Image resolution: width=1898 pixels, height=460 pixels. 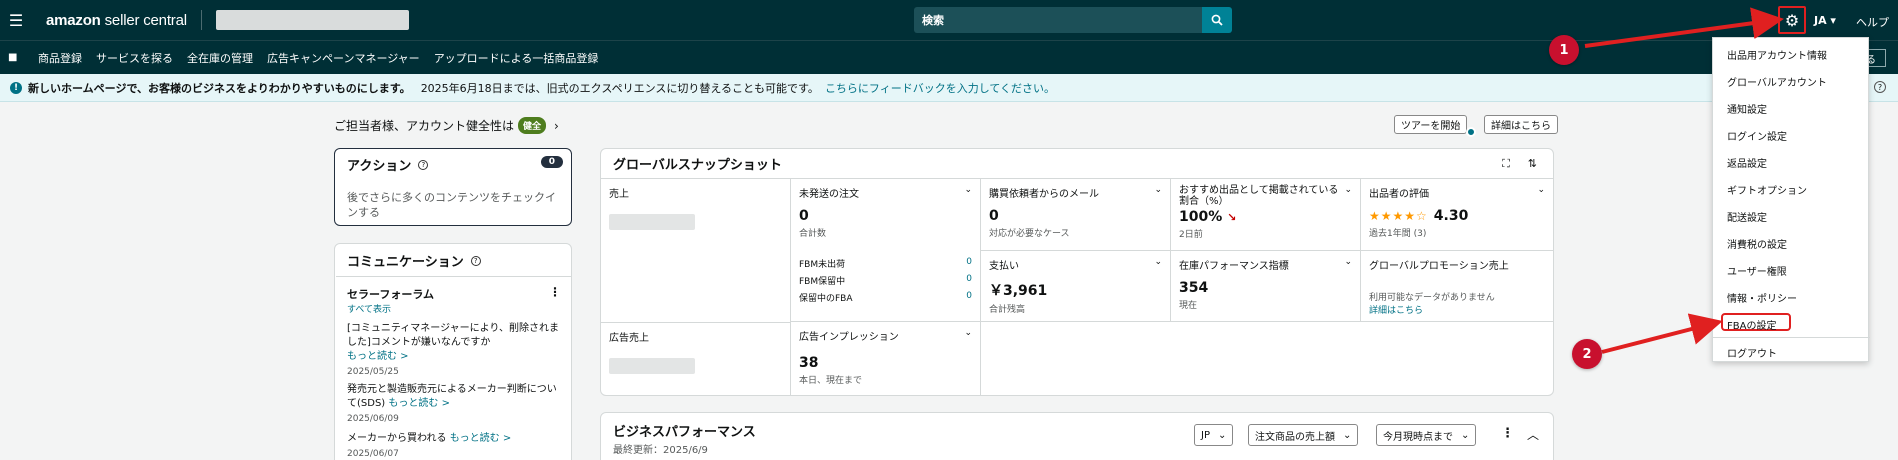 I want to click on featured-offer-cell: おすすめ出品として掲載されている割合（%） ⌄ 100% ↘ 2日前, so click(x=1266, y=215).